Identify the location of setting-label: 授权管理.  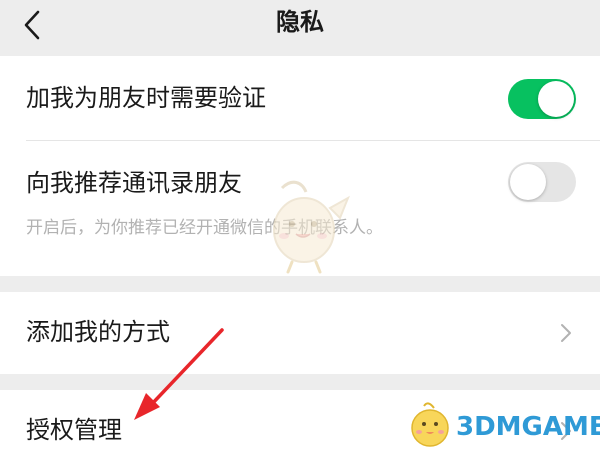
(74, 430).